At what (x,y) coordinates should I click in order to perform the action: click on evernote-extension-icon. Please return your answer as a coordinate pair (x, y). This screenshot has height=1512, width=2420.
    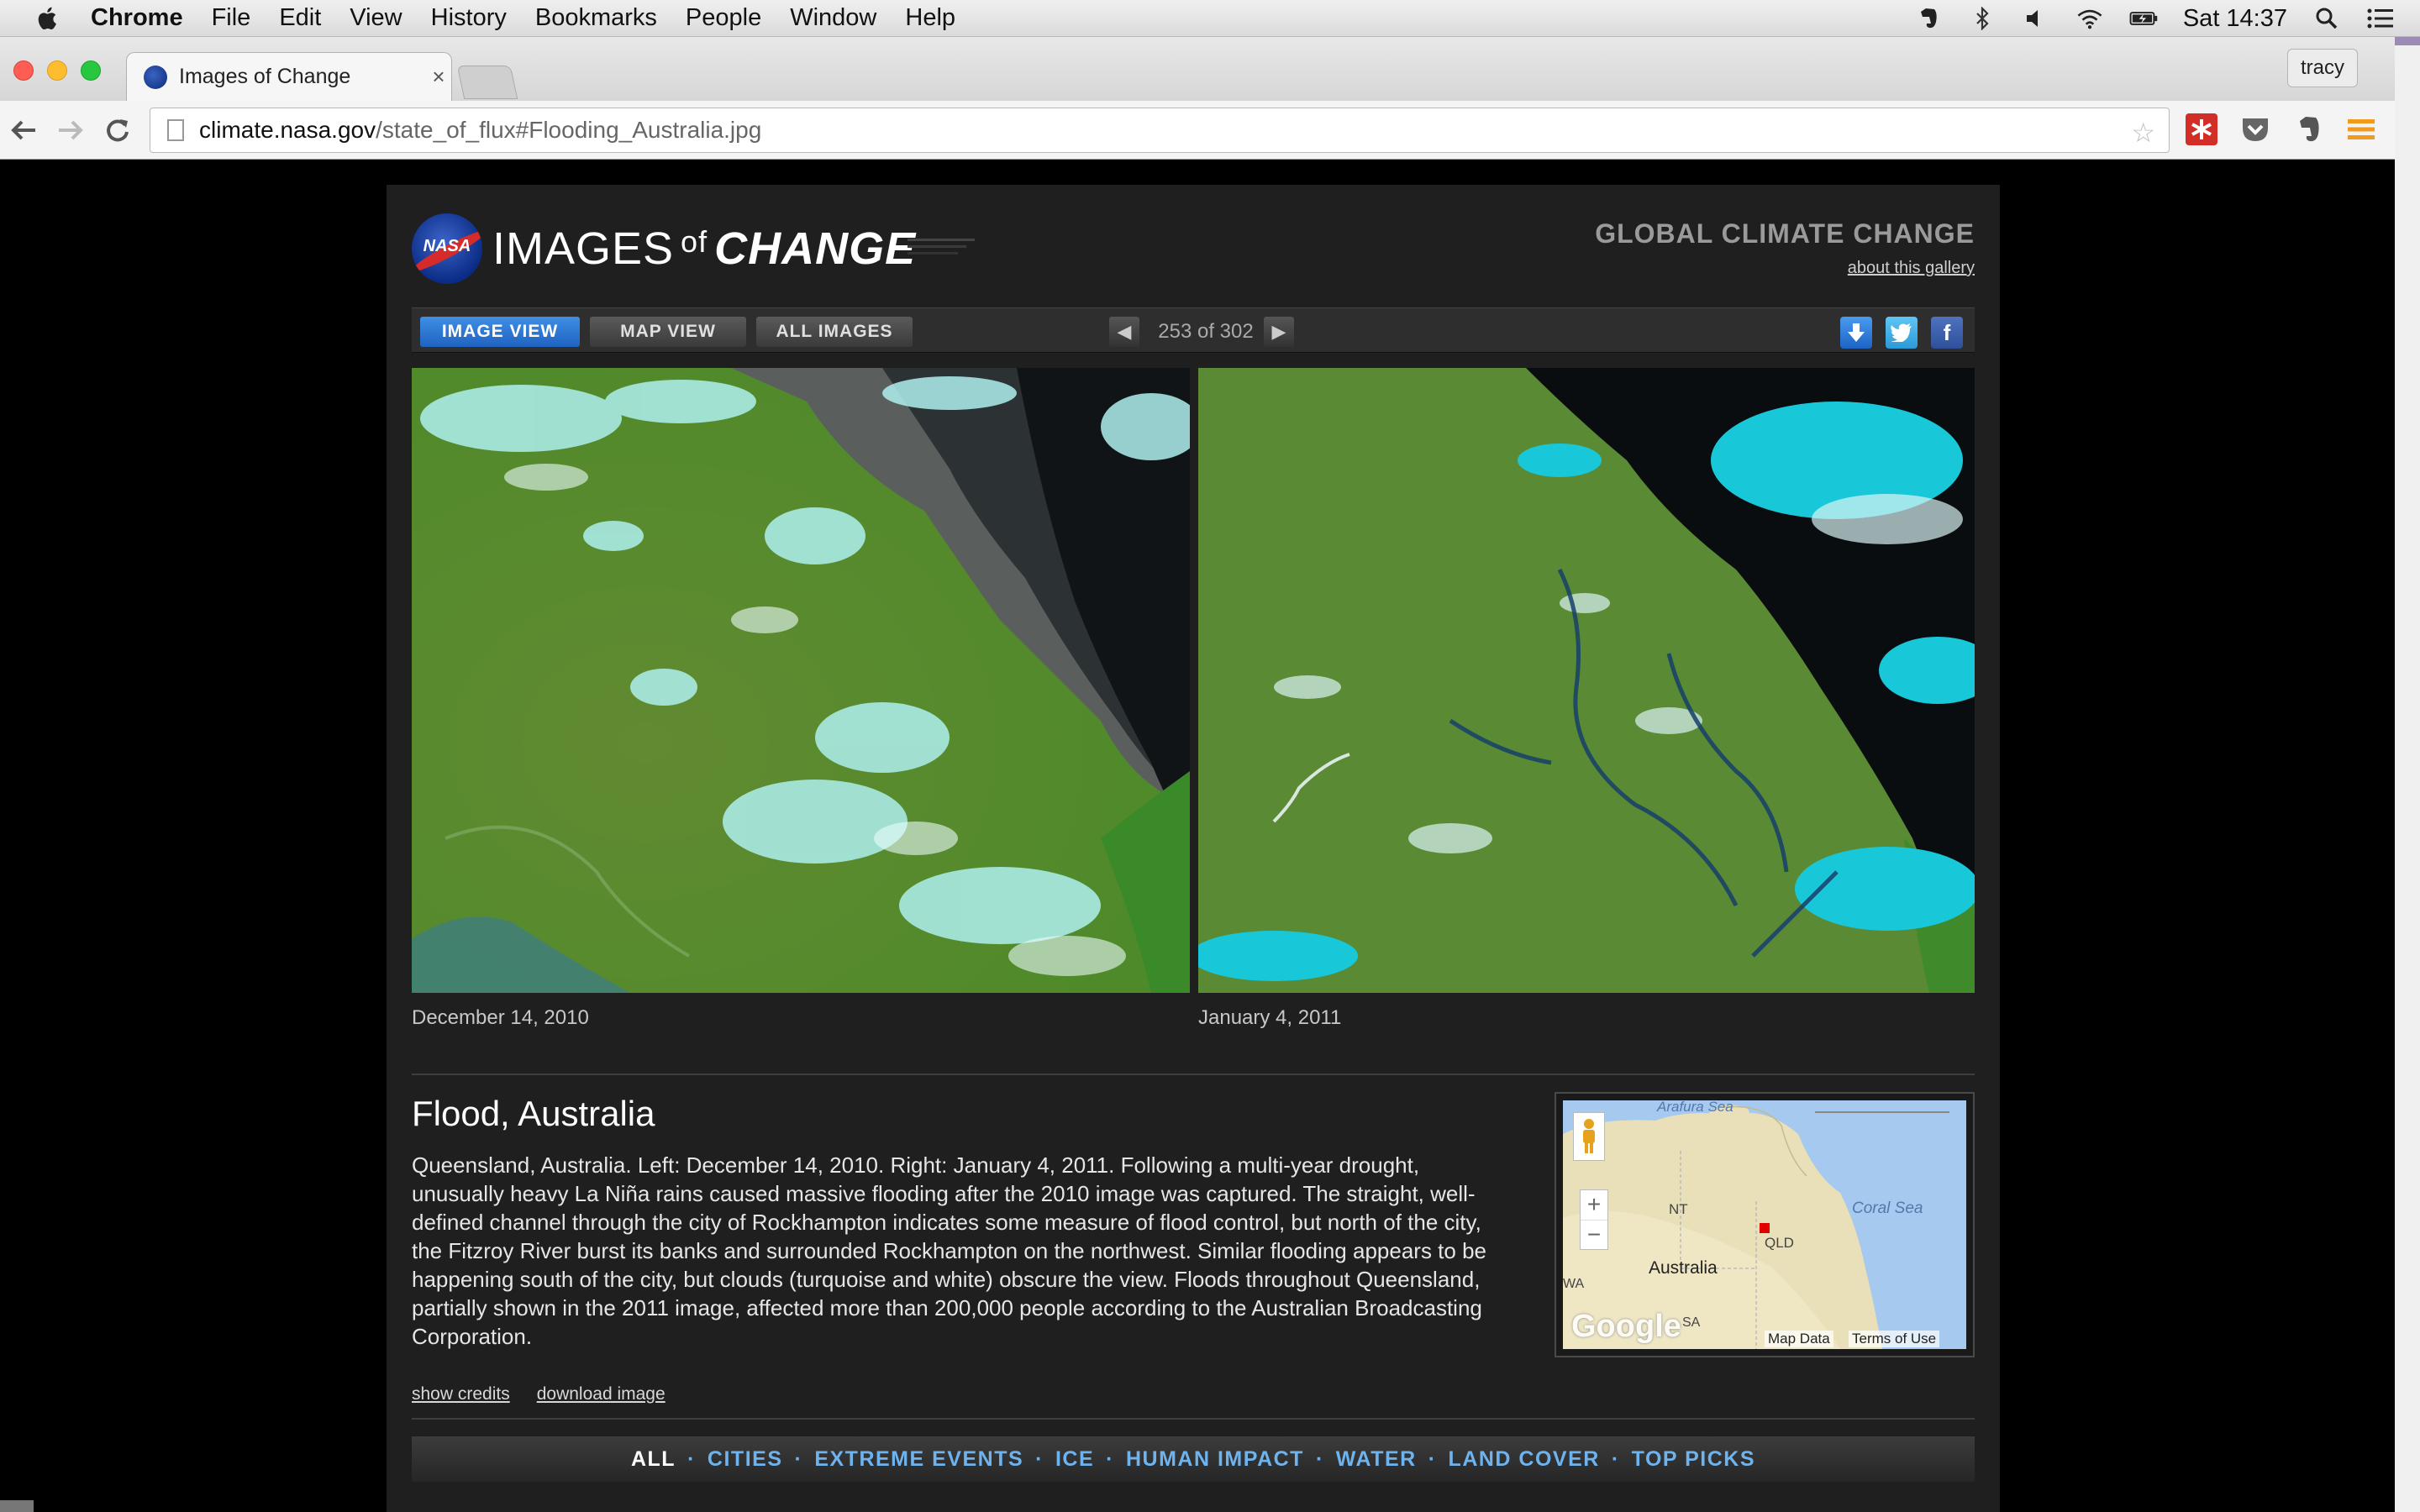
    Looking at the image, I should click on (2309, 129).